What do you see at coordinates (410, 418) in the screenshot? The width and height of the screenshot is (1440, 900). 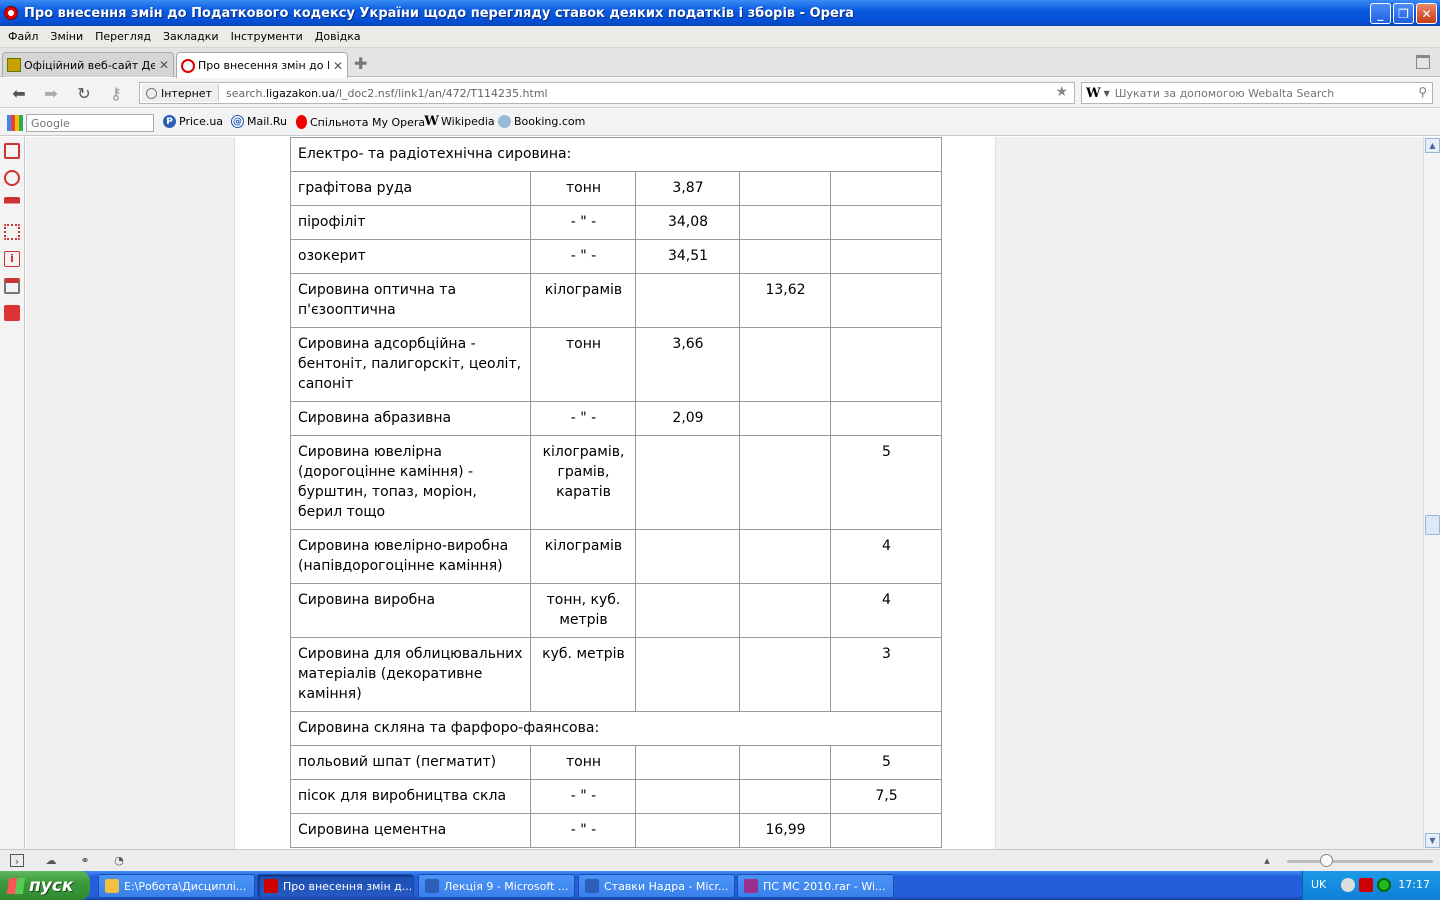 I see `material-cell: Сировина абразивна` at bounding box center [410, 418].